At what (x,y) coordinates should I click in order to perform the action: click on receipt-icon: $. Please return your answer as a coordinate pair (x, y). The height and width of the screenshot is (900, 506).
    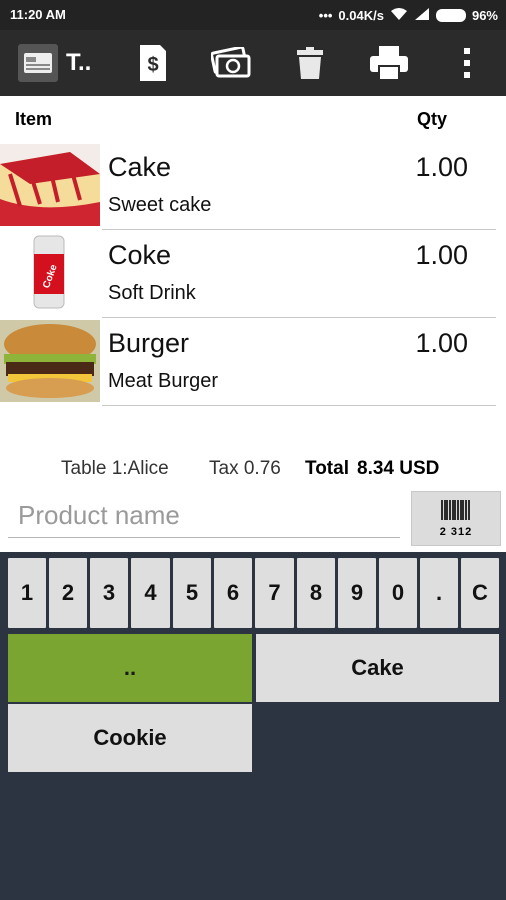
    Looking at the image, I should click on (153, 63).